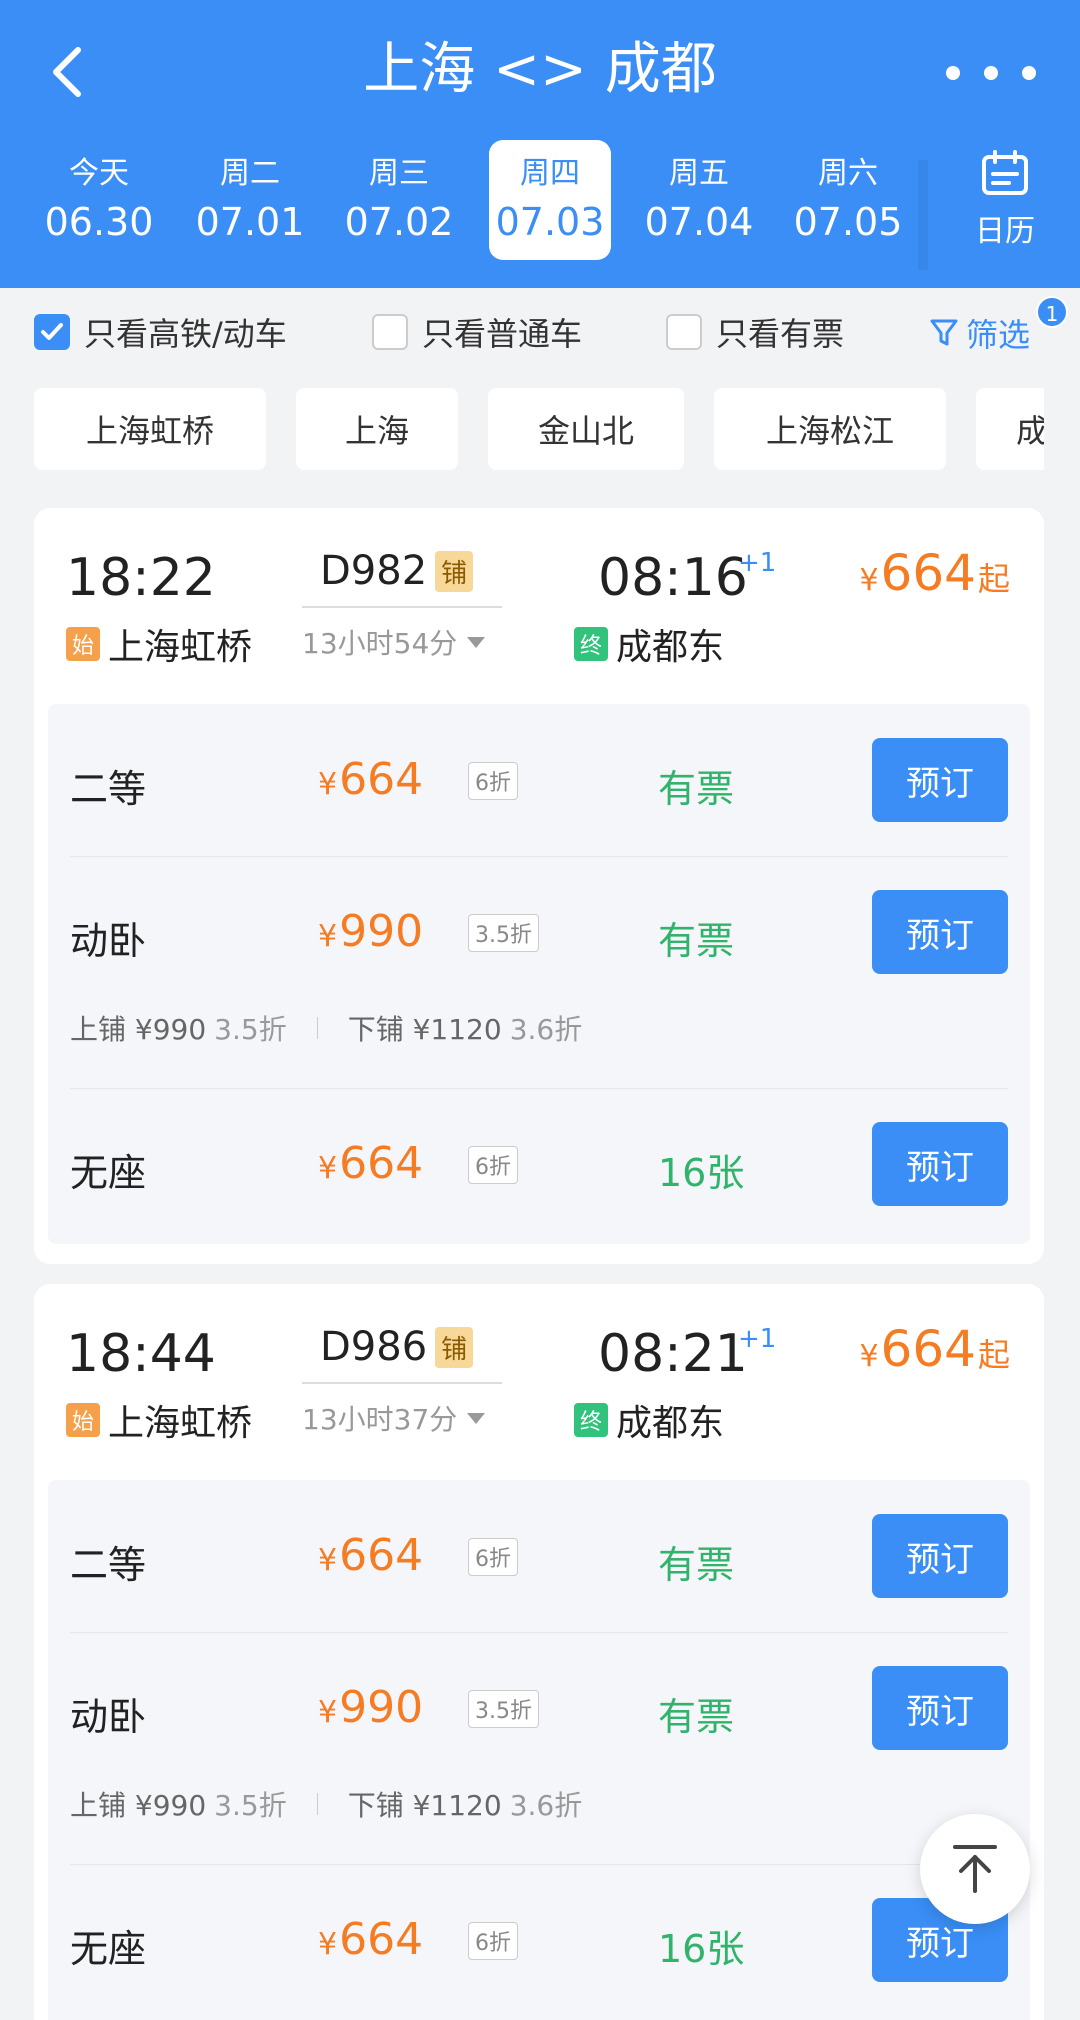  What do you see at coordinates (780, 334) in the screenshot?
I see `has-ticket-label: 只看有票` at bounding box center [780, 334].